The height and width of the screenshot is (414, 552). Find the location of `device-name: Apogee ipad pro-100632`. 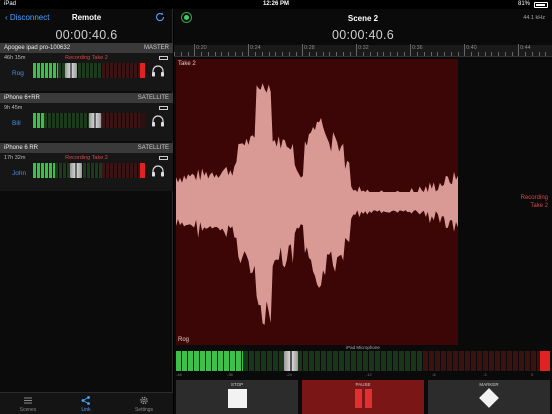

device-name: Apogee ipad pro-100632 is located at coordinates (37, 48).